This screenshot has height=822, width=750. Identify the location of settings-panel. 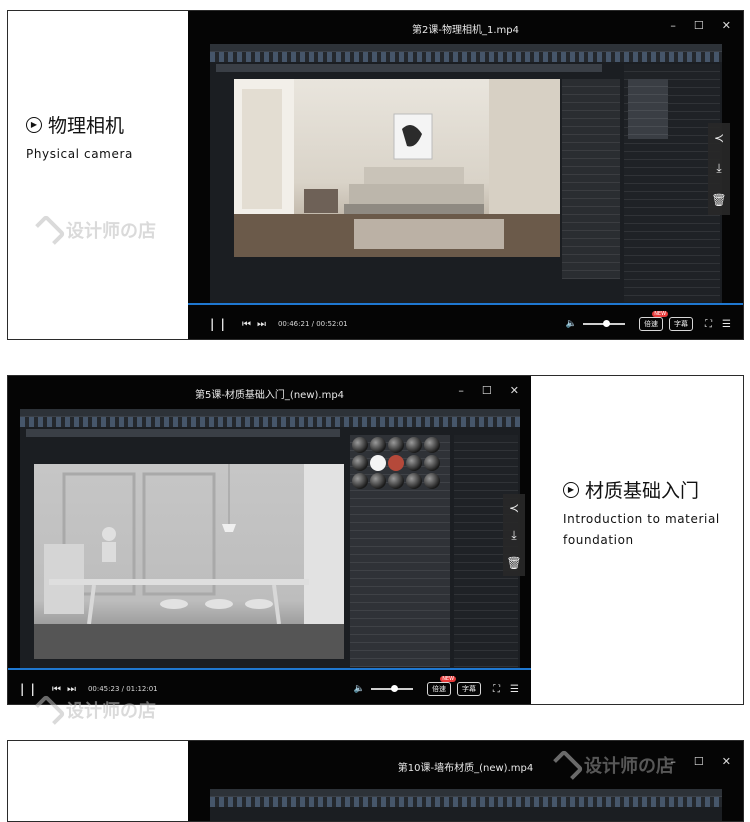
(591, 179).